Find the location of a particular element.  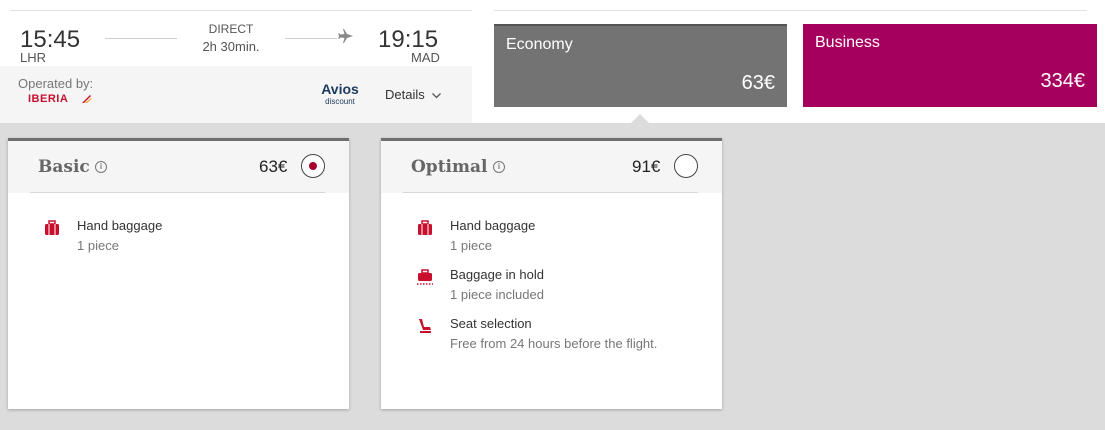

avios-discount-badge: Avios discount is located at coordinates (340, 93).